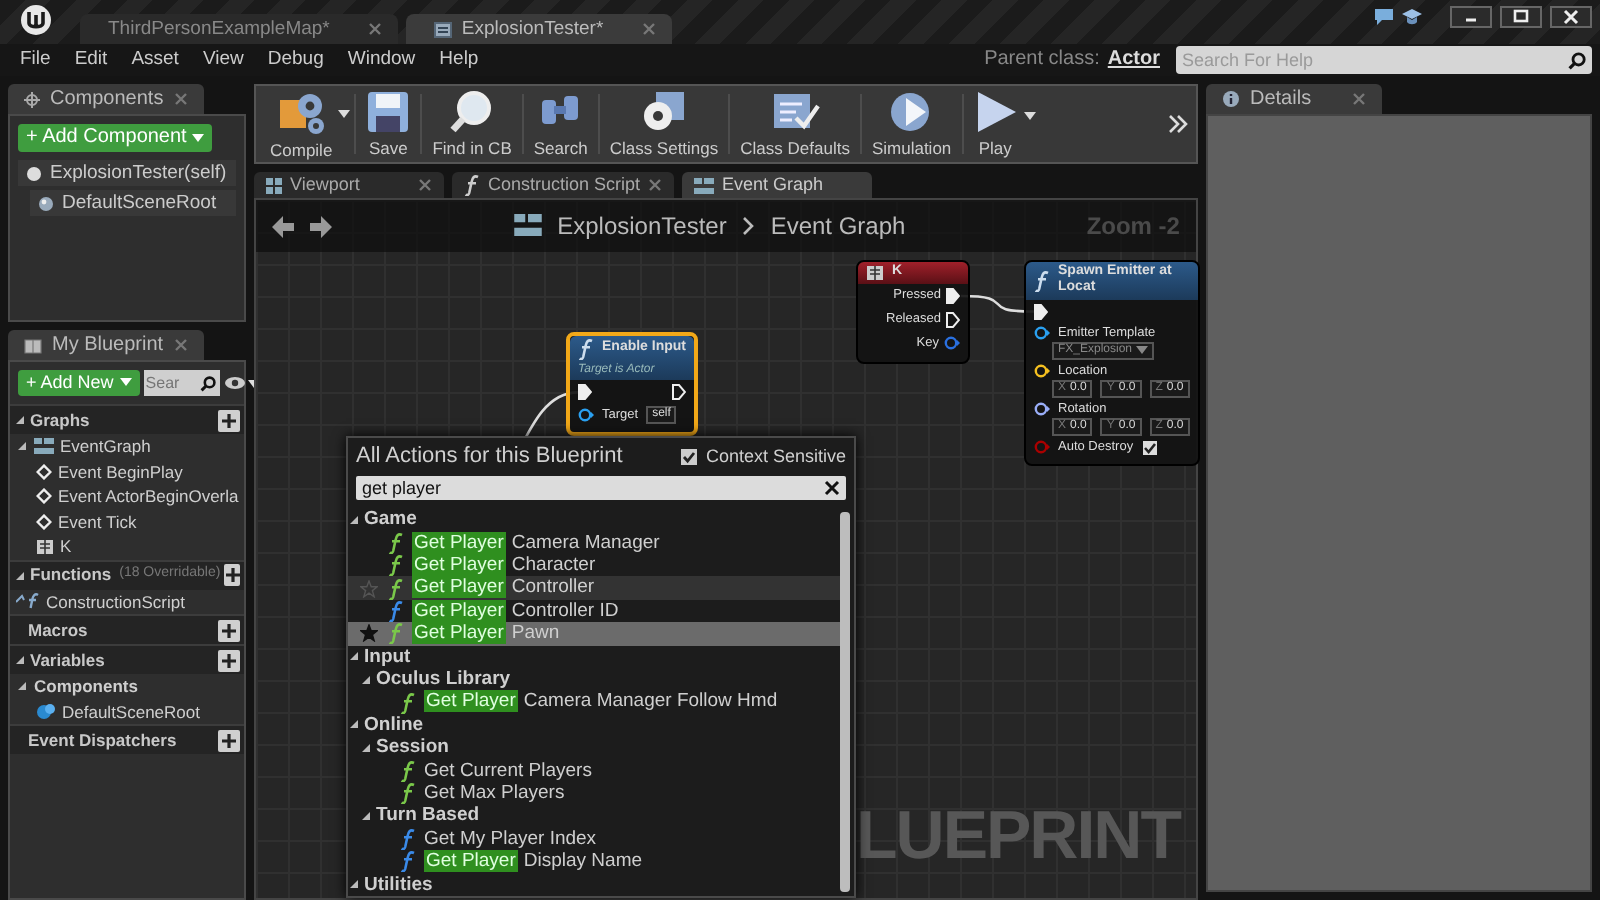 This screenshot has height=900, width=1600. Describe the element at coordinates (795, 111) in the screenshot. I see `checklist-icon` at that location.